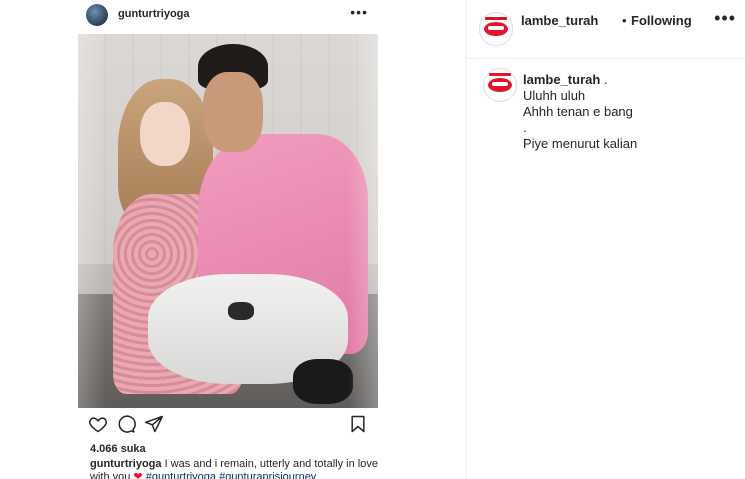 The image size is (745, 479). Describe the element at coordinates (500, 85) in the screenshot. I see `comment-avatar` at that location.